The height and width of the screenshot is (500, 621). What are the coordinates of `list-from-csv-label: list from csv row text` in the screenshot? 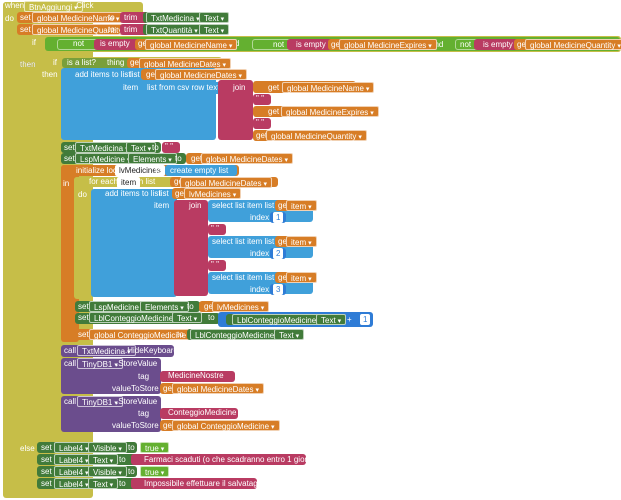 It's located at (183, 87).